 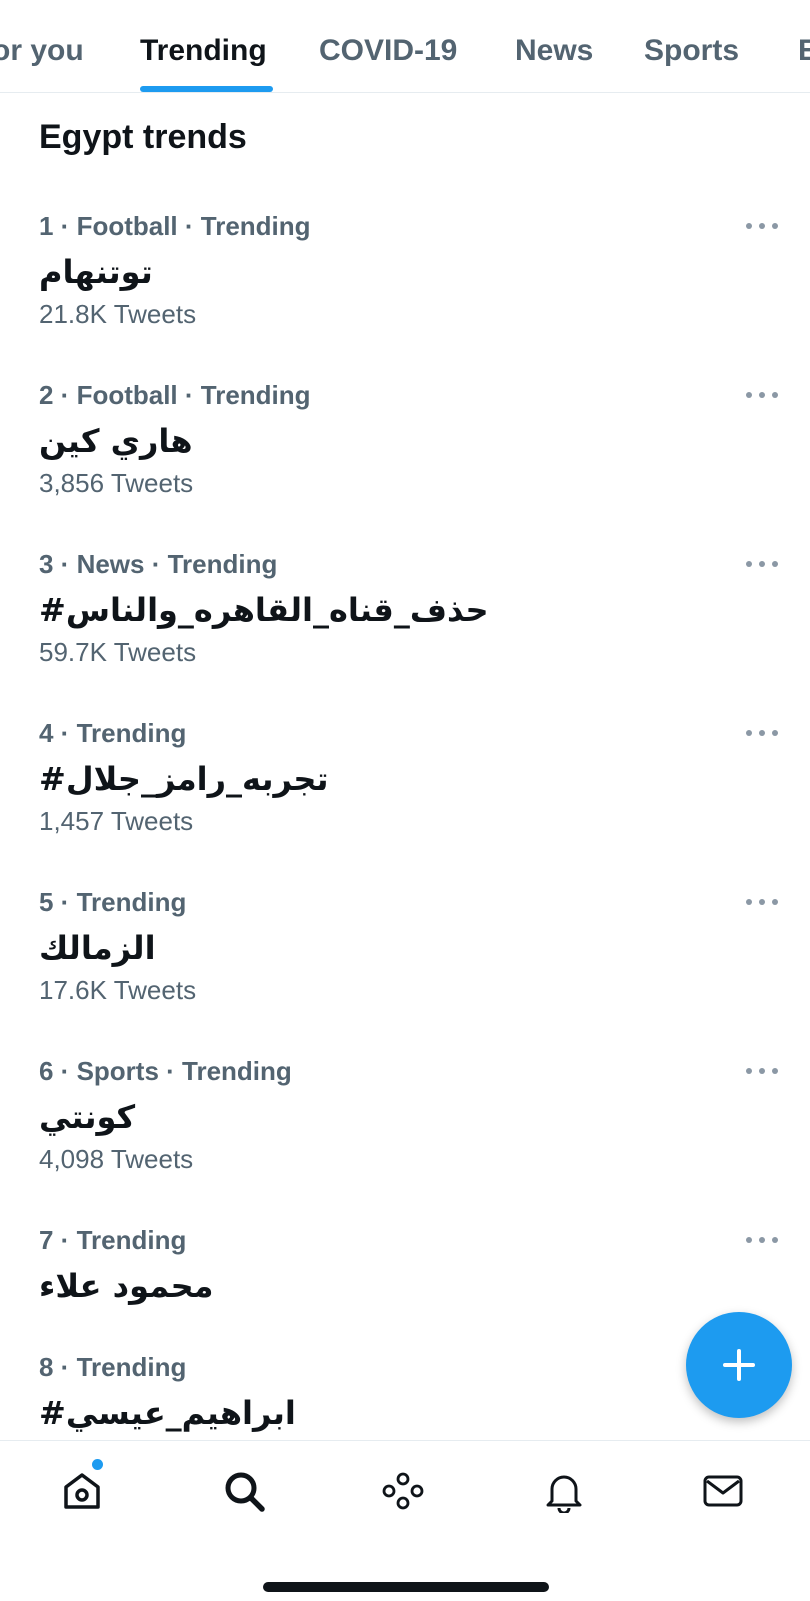 I want to click on trend-meta: 1 · Football · Trending, so click(x=175, y=226).